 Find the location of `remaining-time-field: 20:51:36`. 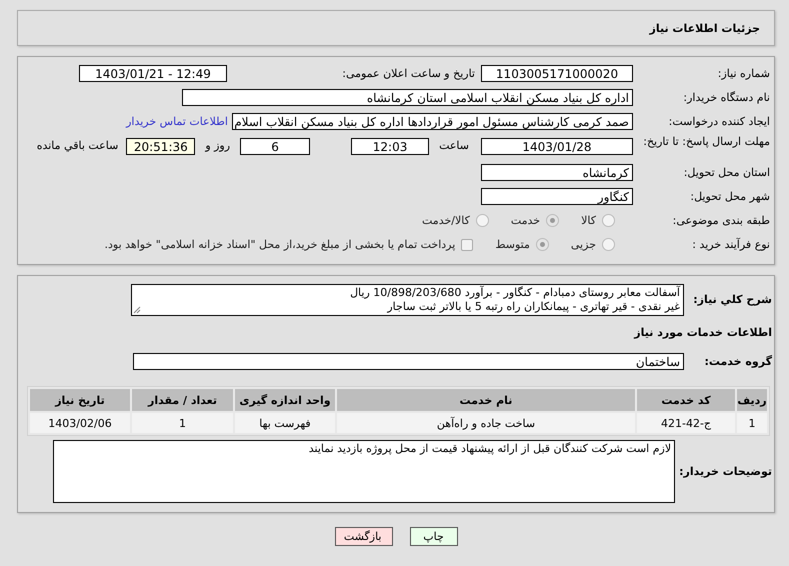

remaining-time-field: 20:51:36 is located at coordinates (161, 146).